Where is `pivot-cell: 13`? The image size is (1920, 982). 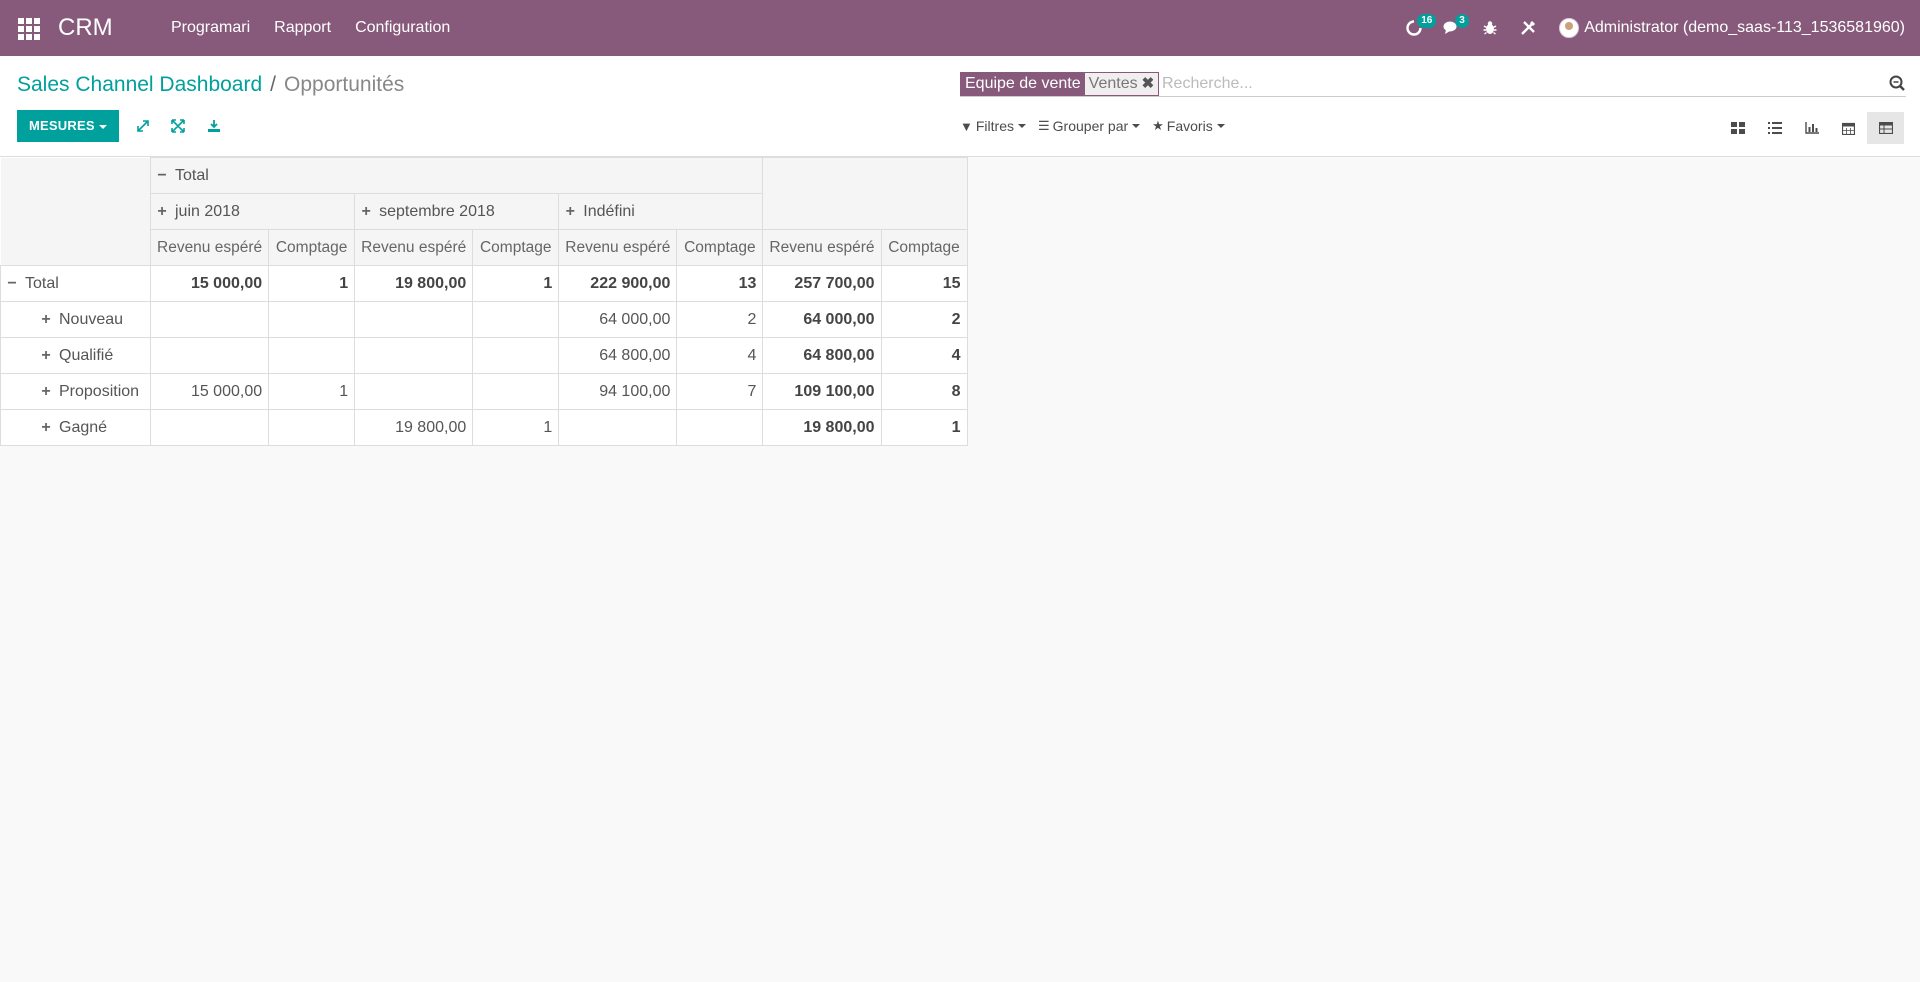
pivot-cell: 13 is located at coordinates (720, 283).